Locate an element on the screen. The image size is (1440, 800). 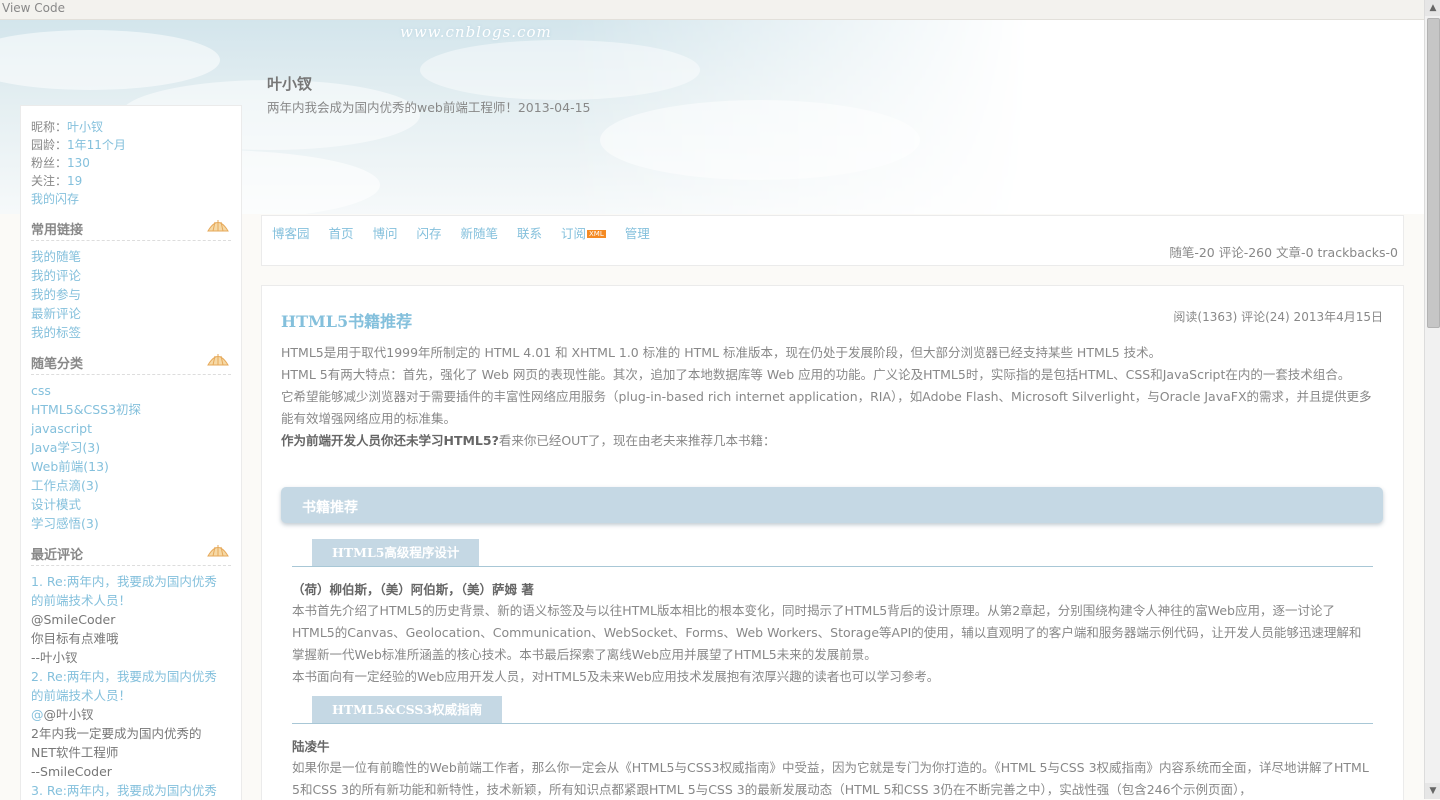
link-latest-comments: 最新评论 is located at coordinates (131, 313).